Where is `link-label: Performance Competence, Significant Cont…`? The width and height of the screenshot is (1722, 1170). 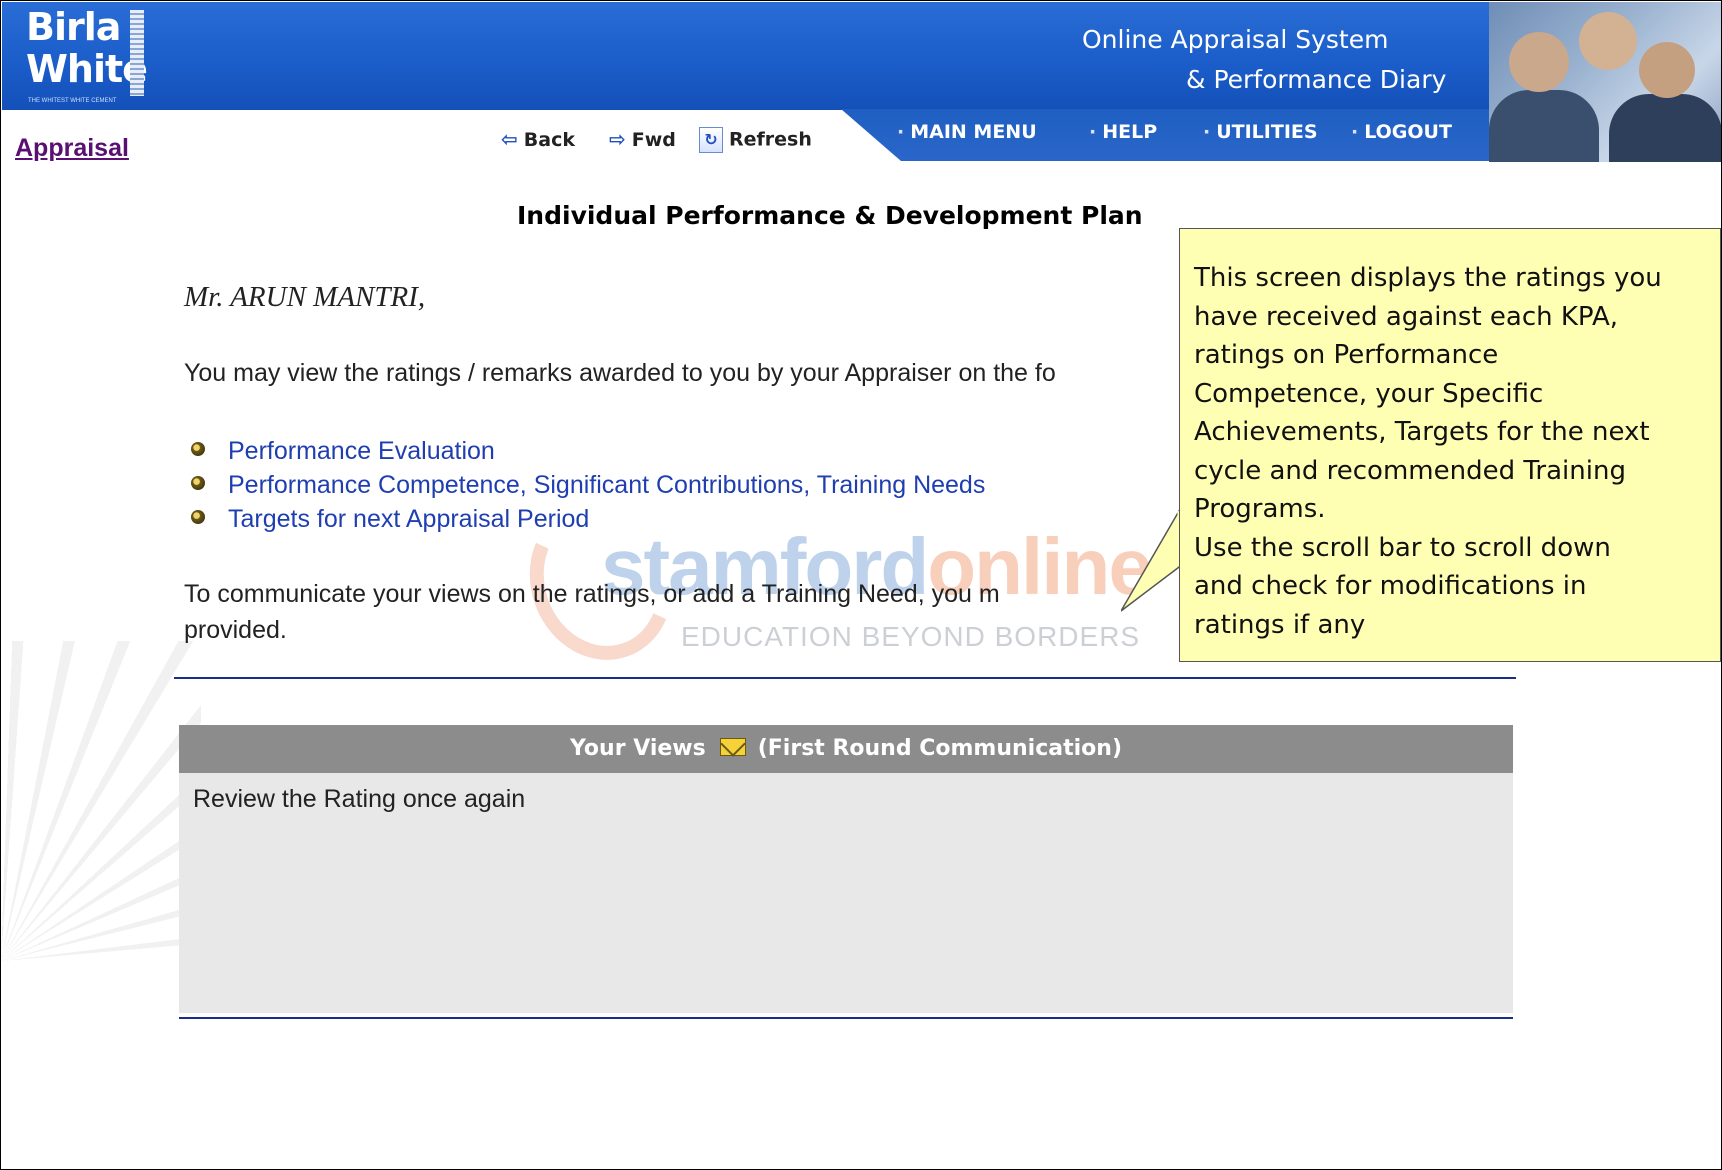
link-label: Performance Competence, Significant Cont… is located at coordinates (607, 485).